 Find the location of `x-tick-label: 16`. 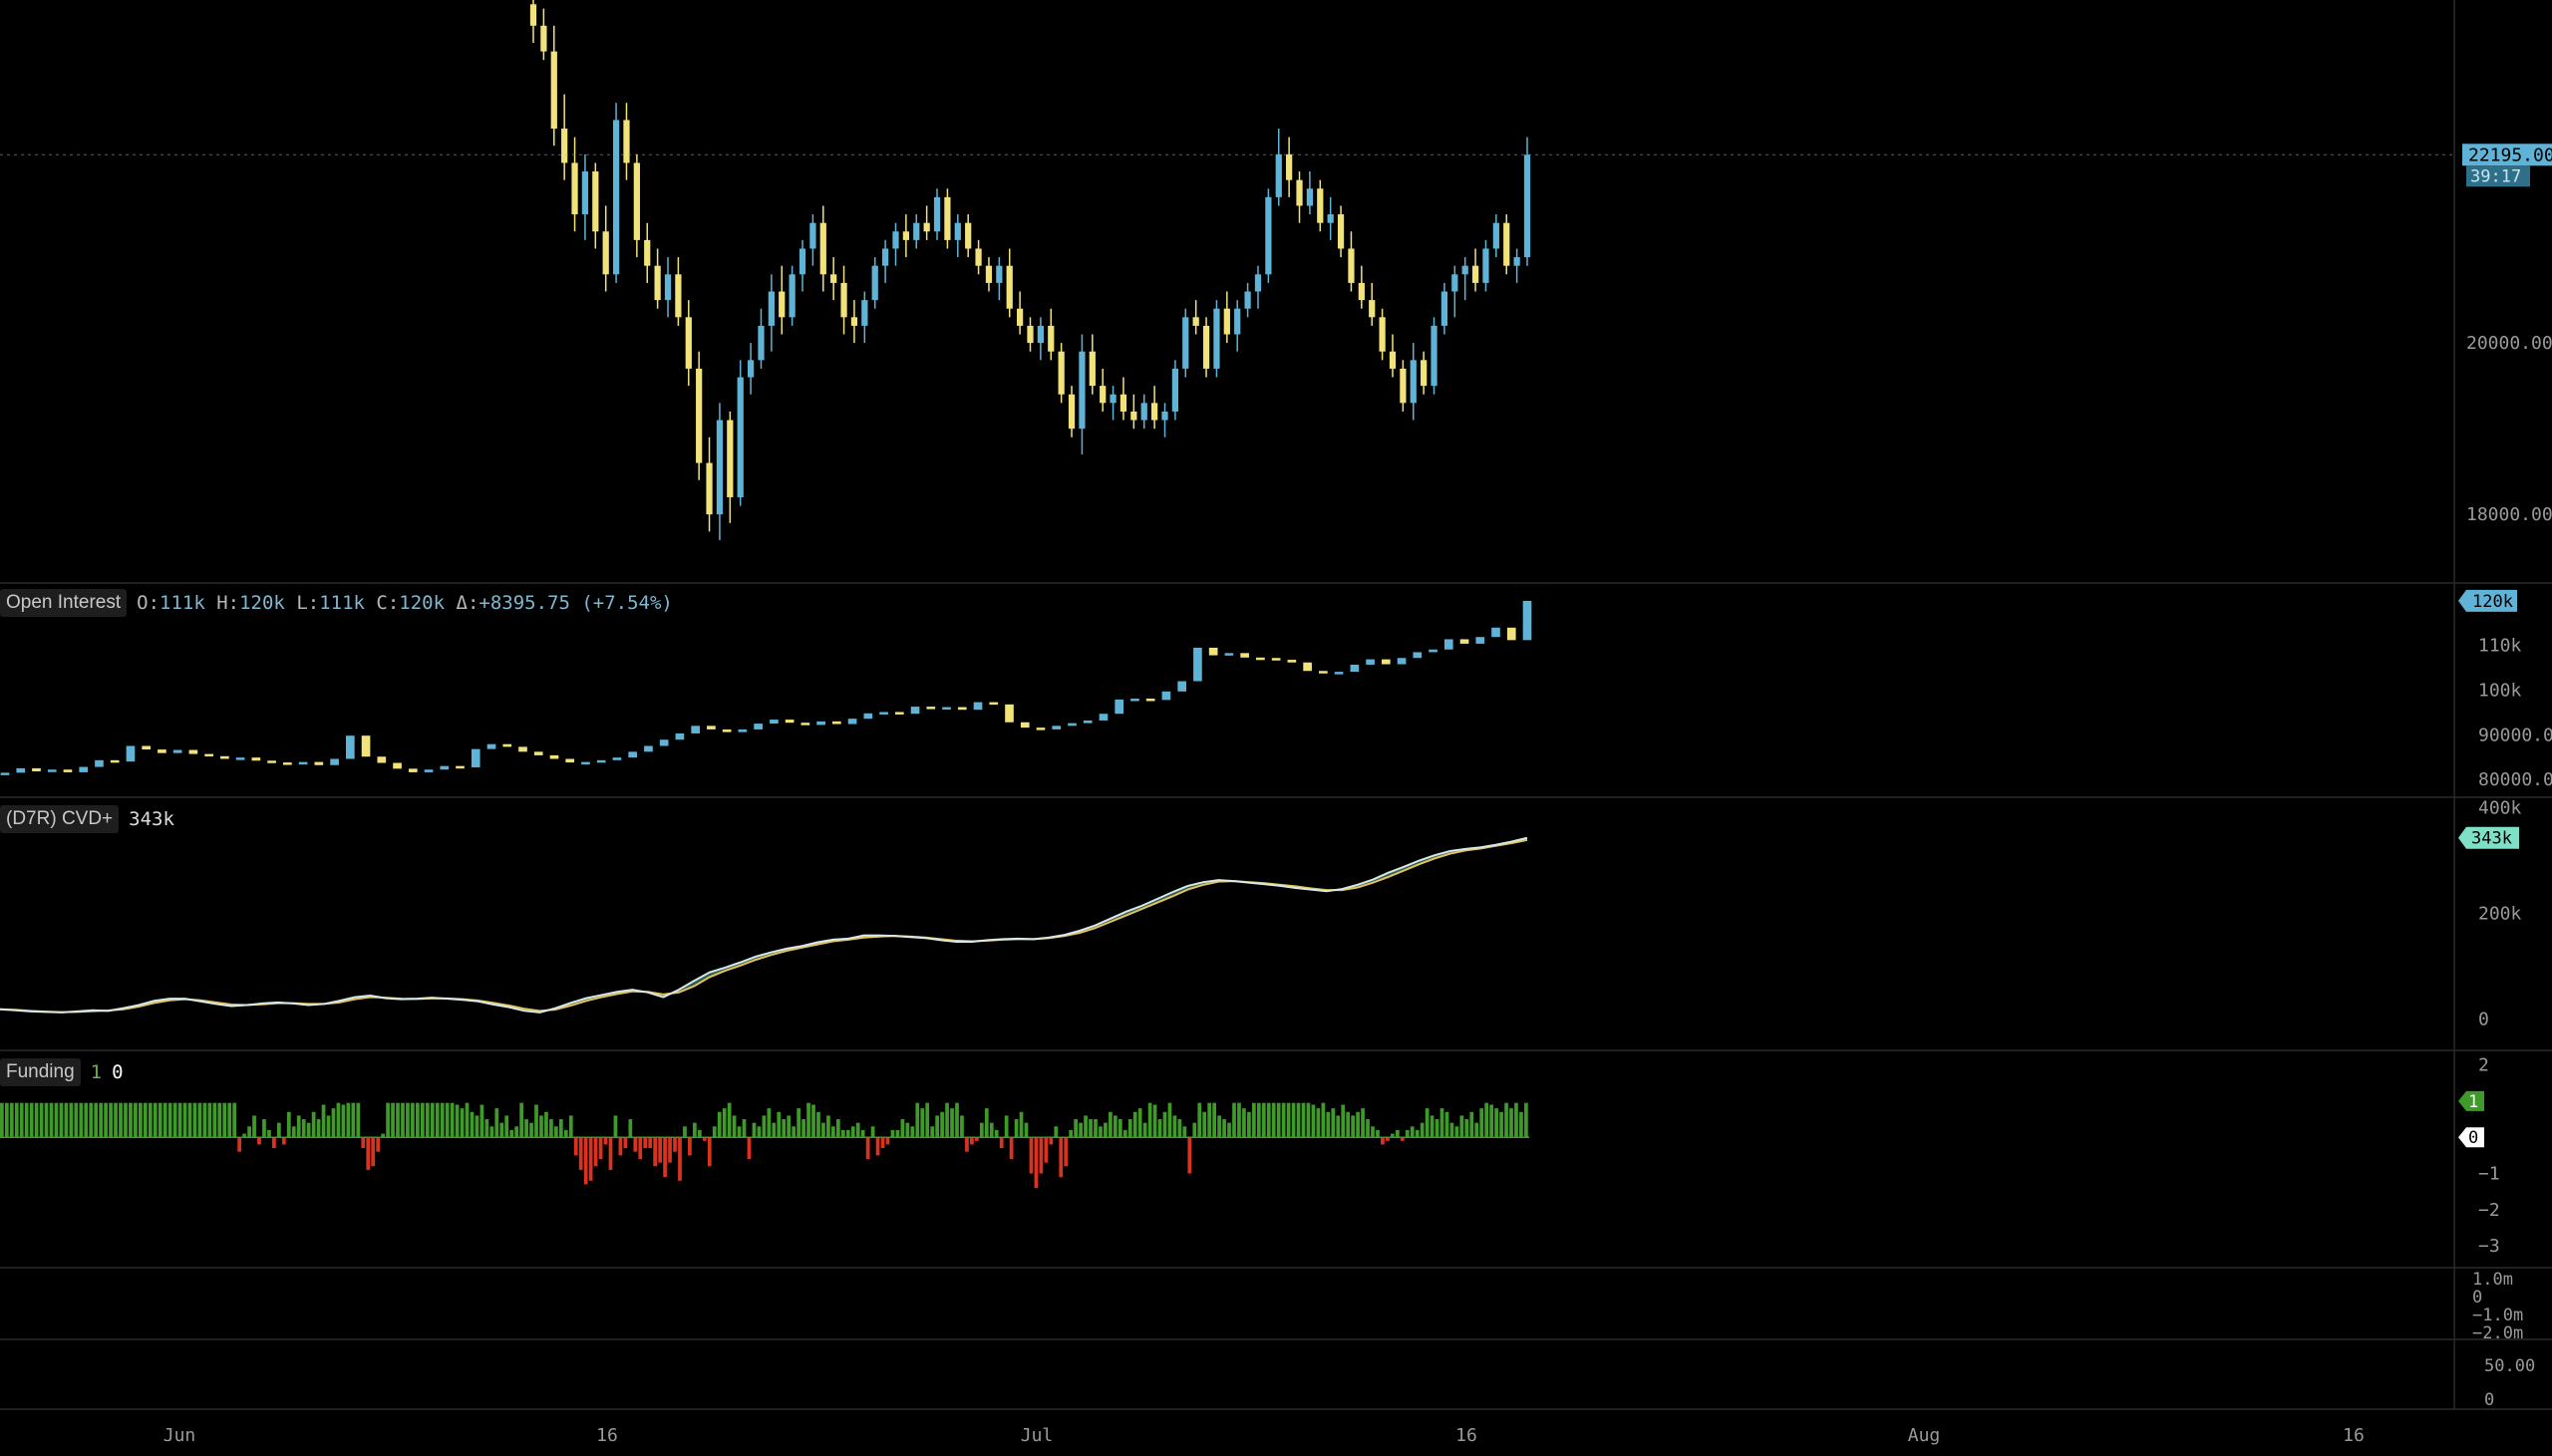

x-tick-label: 16 is located at coordinates (2354, 1435).